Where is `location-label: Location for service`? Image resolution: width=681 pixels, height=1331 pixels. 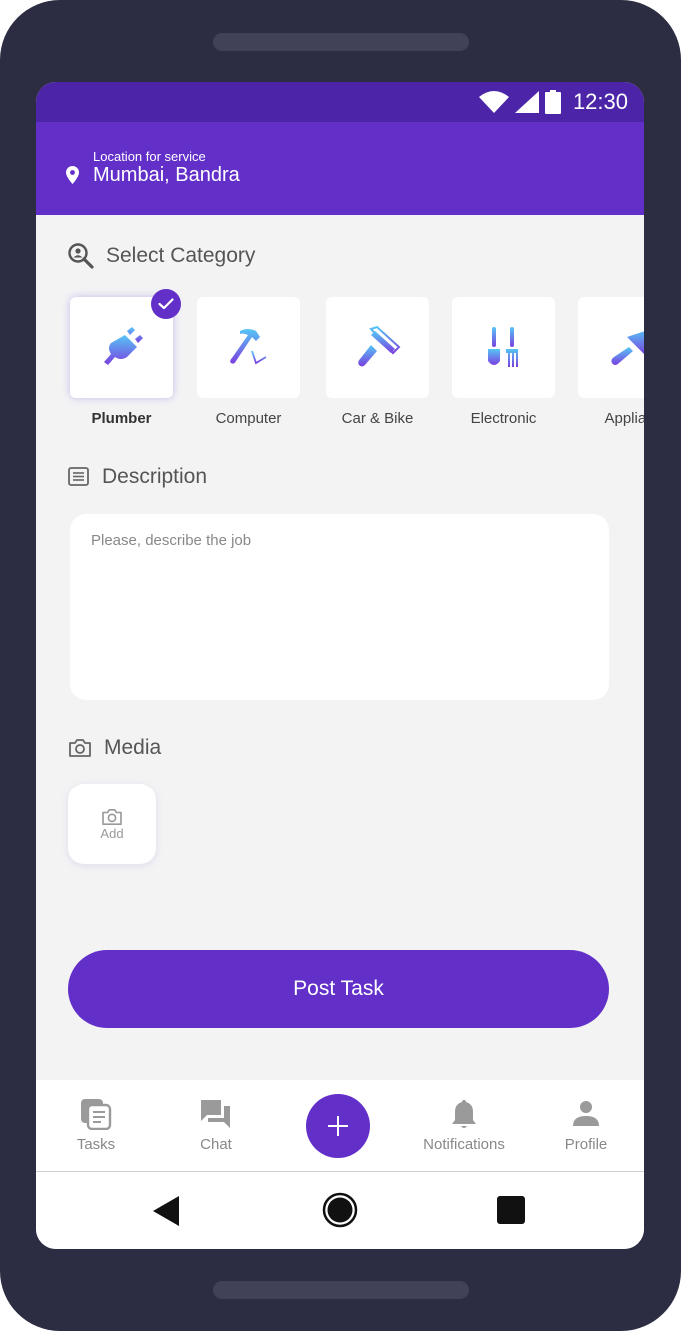
location-label: Location for service is located at coordinates (149, 156).